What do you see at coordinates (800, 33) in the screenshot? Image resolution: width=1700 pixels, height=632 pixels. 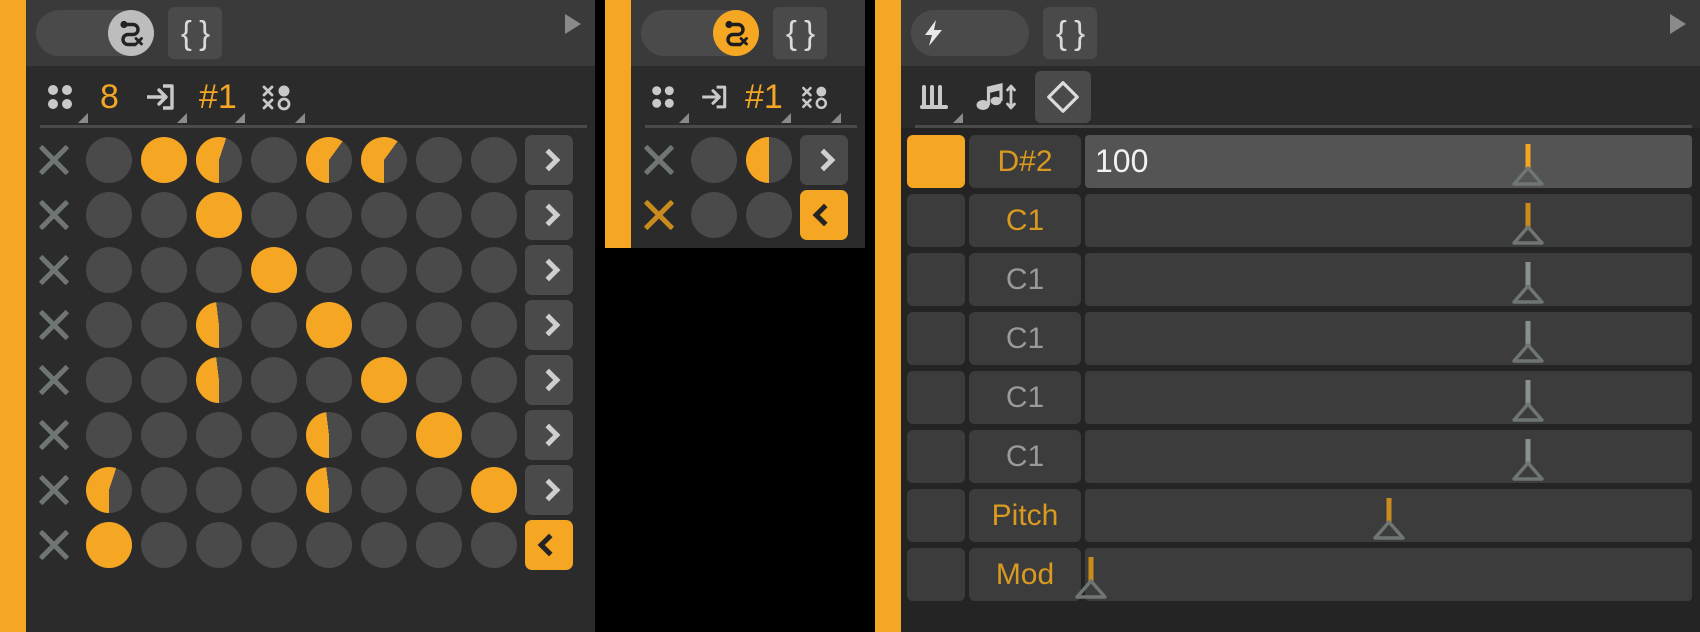 I see `panel2-braces-button: { }` at bounding box center [800, 33].